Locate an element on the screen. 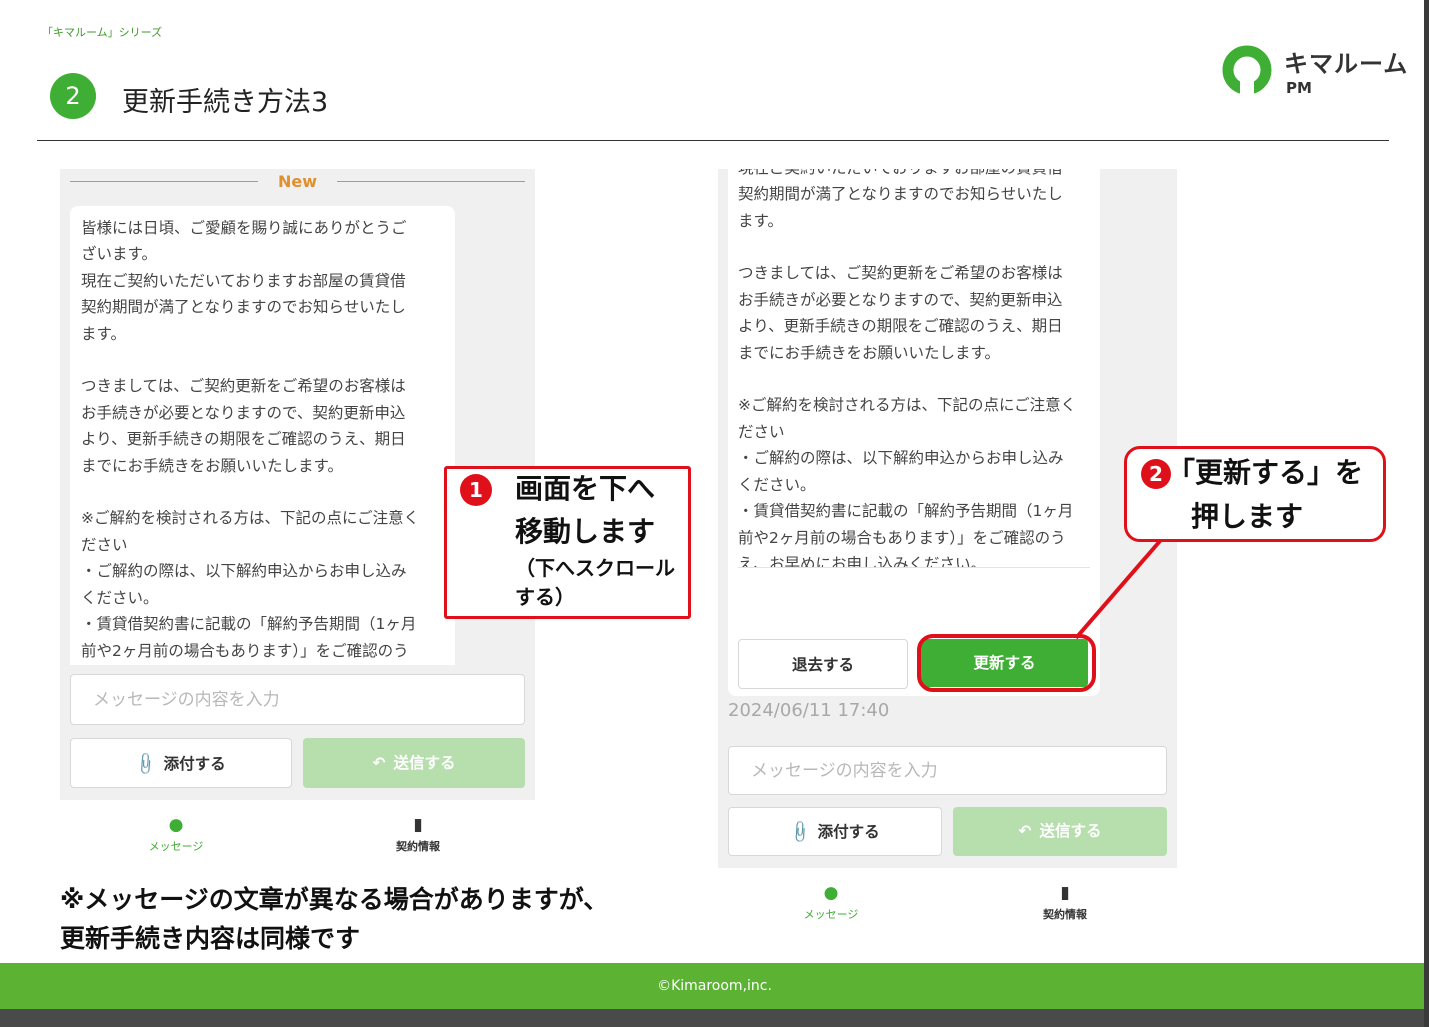 The height and width of the screenshot is (1027, 1429). annotation-press-renew: 2 「更新する」を 押します is located at coordinates (1255, 494).